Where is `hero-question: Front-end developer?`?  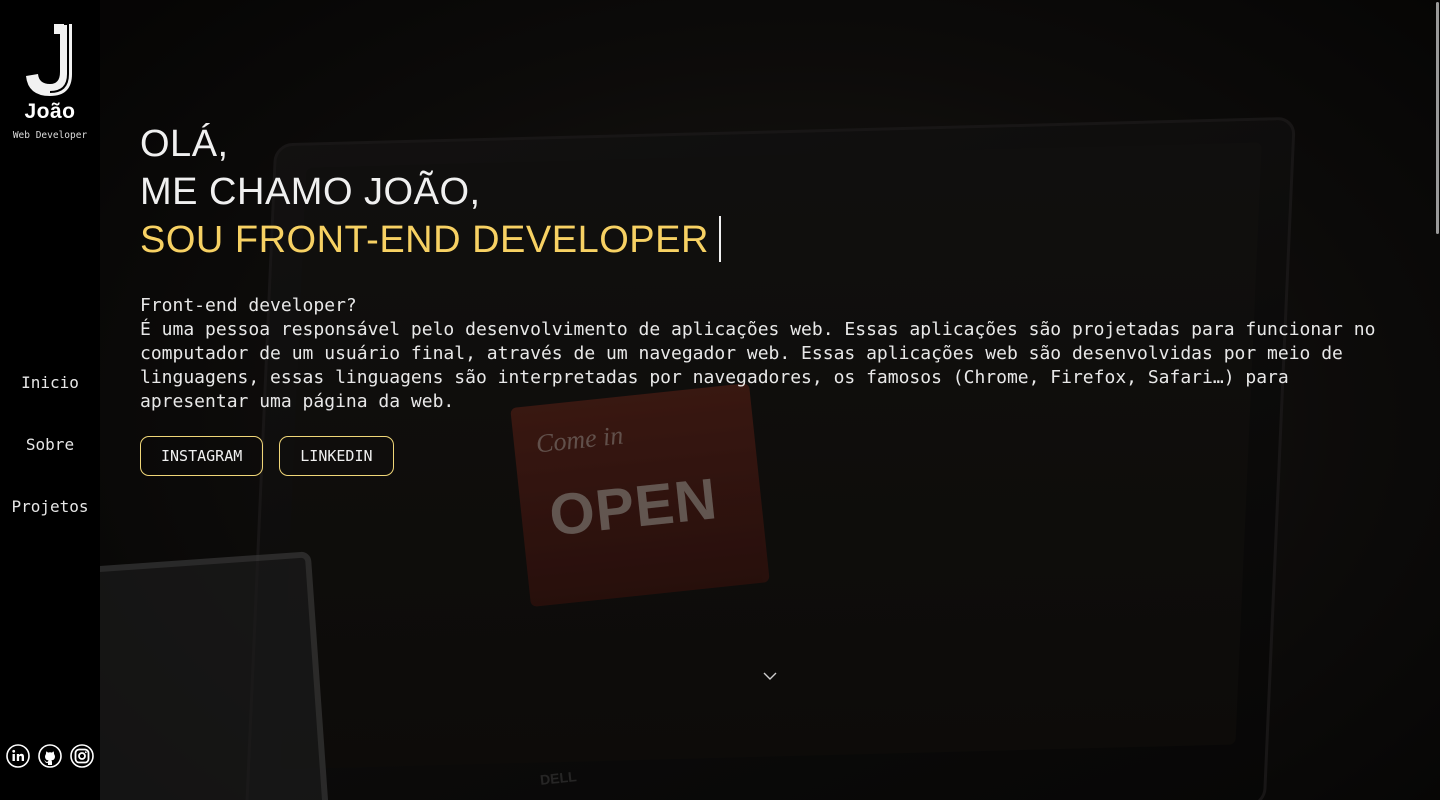
hero-question: Front-end developer? is located at coordinates (248, 305).